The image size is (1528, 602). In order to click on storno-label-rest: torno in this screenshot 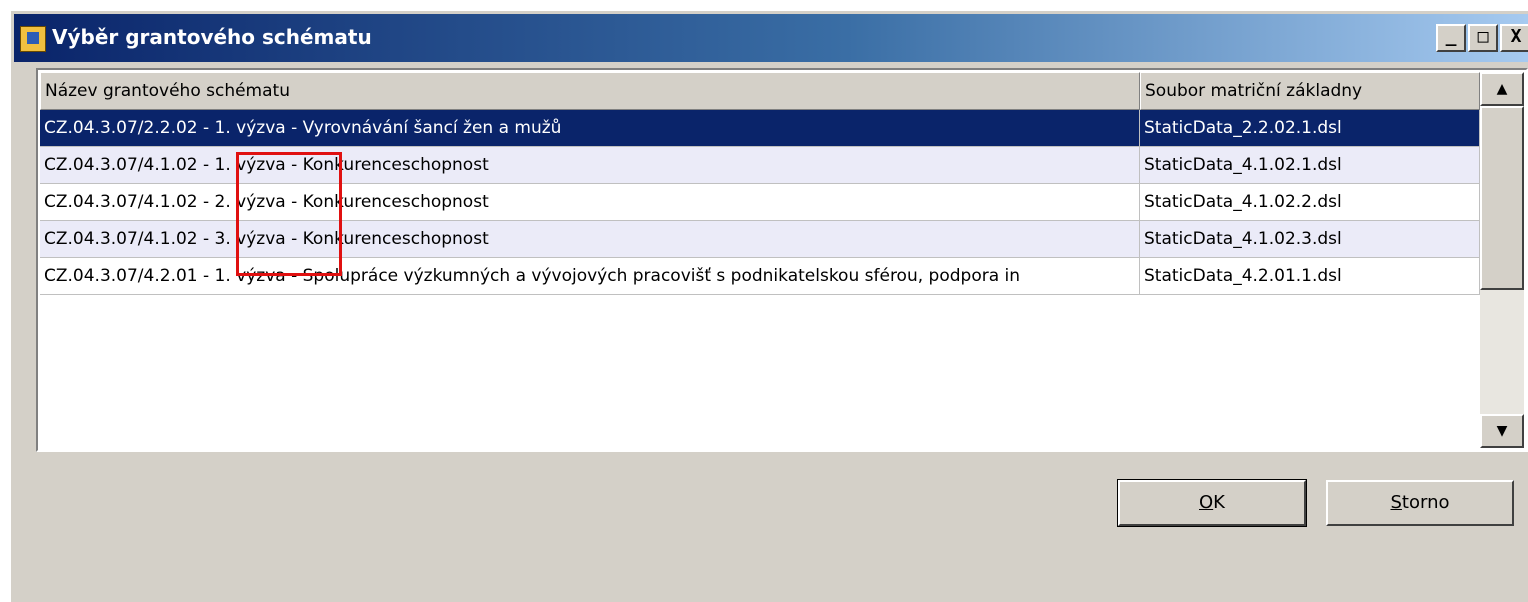, I will do `click(1425, 502)`.